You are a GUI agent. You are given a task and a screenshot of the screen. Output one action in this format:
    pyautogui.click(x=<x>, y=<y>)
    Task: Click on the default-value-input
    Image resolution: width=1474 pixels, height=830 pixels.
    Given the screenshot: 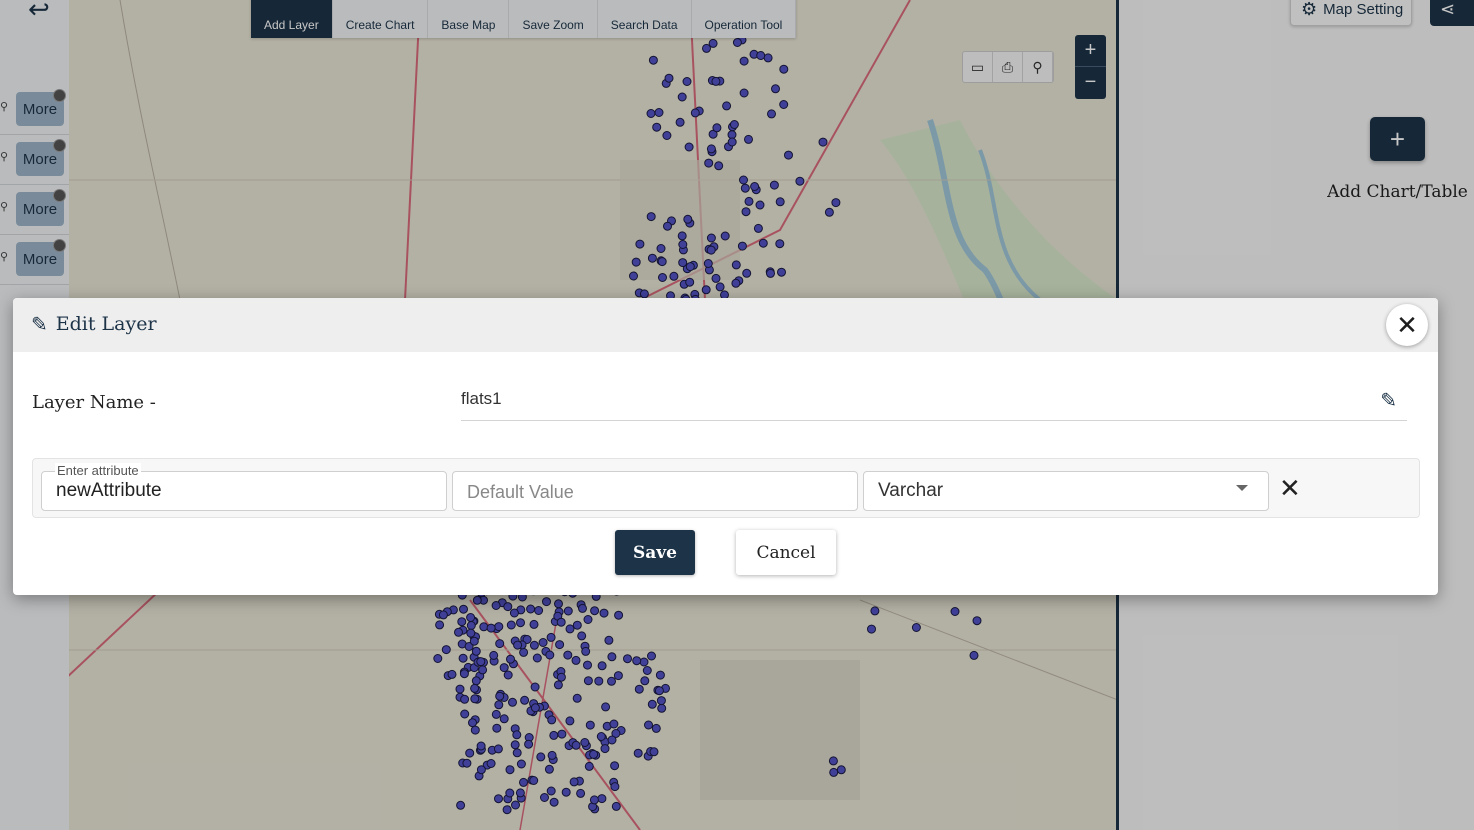 What is the action you would take?
    pyautogui.click(x=657, y=492)
    